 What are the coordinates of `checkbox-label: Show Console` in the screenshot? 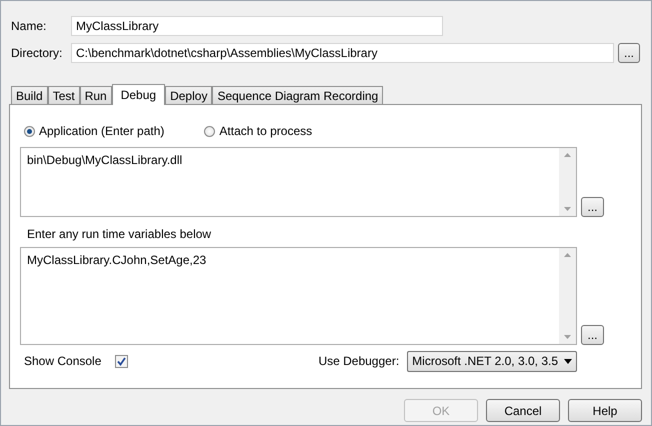 It's located at (63, 361).